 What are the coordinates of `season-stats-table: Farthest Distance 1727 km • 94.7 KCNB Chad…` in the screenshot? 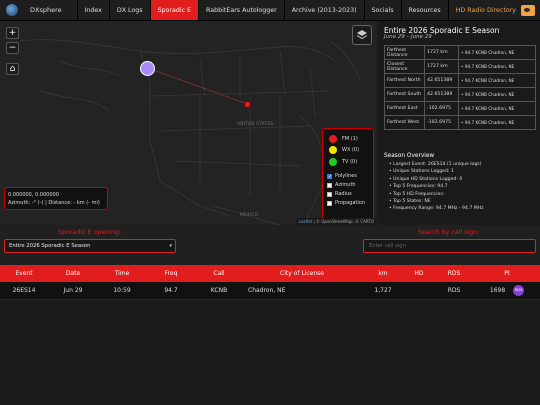 It's located at (460, 87).